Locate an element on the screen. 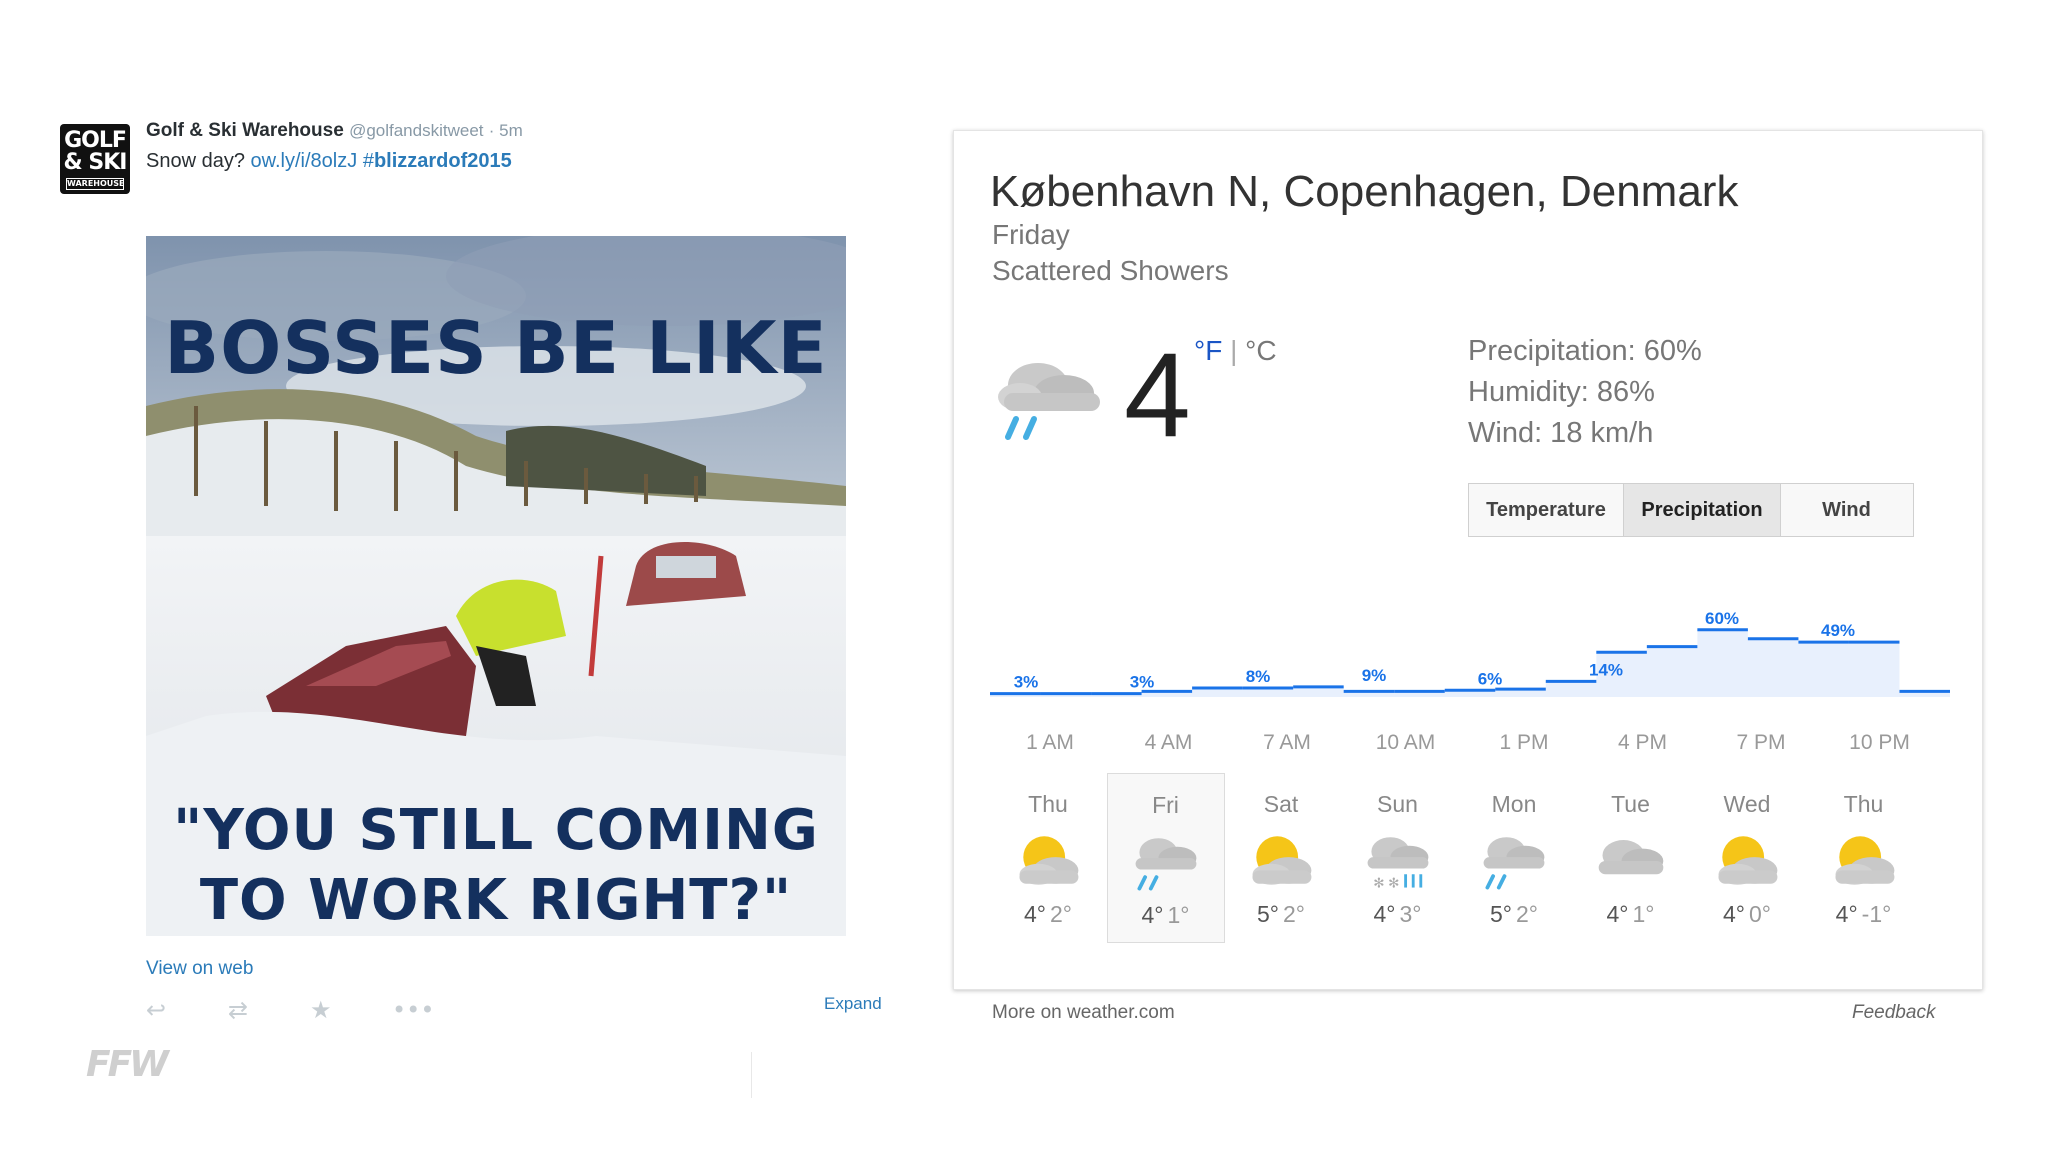 The image size is (2048, 1152). precipitation-label: 49% is located at coordinates (1838, 630).